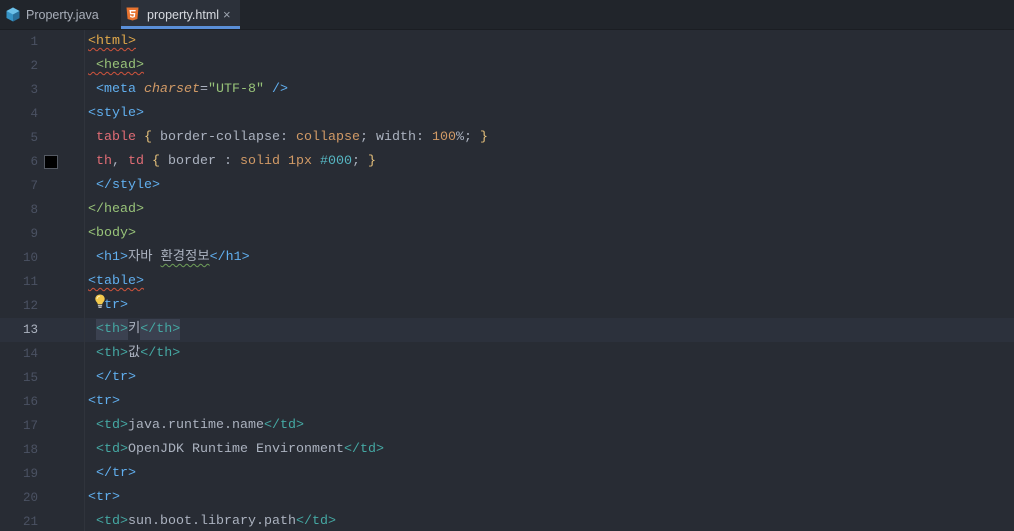  I want to click on code-token: <tr>, so click(104, 401).